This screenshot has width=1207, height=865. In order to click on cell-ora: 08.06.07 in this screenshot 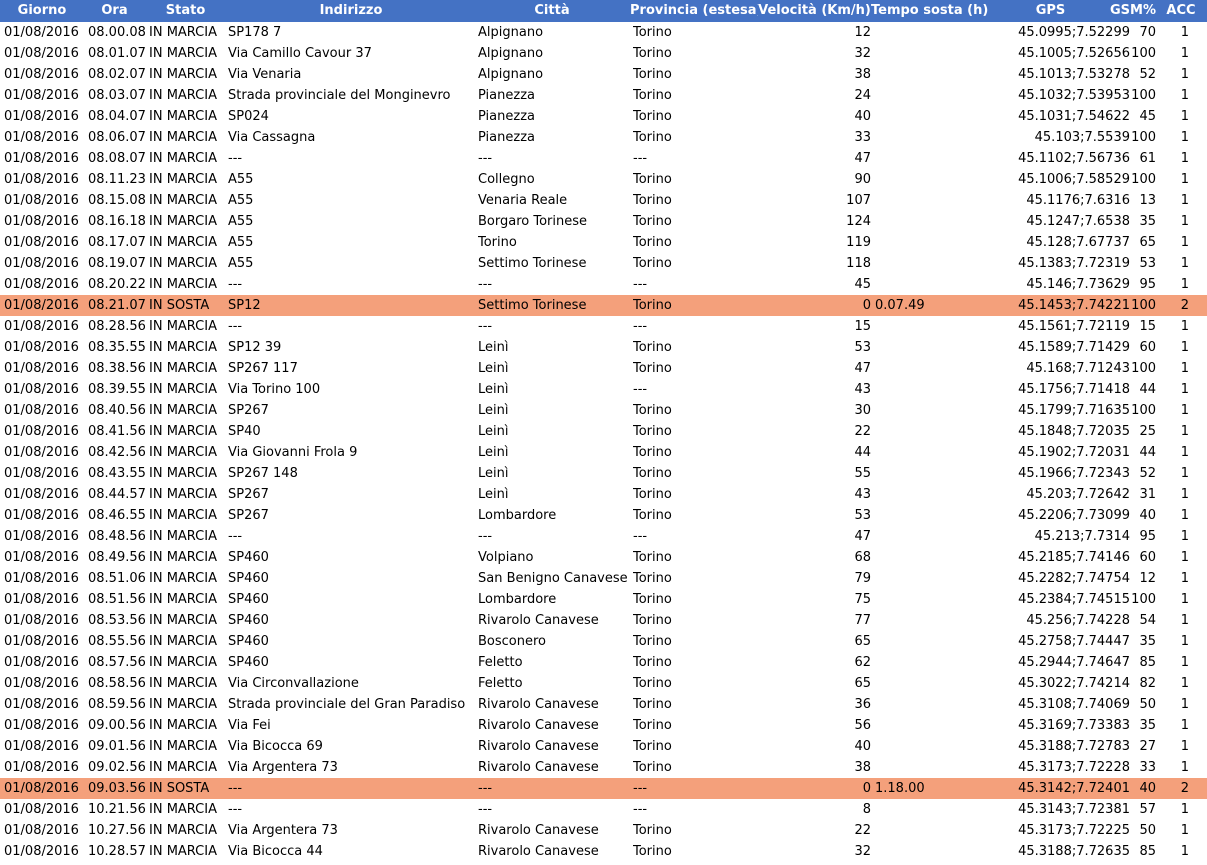, I will do `click(116, 137)`.